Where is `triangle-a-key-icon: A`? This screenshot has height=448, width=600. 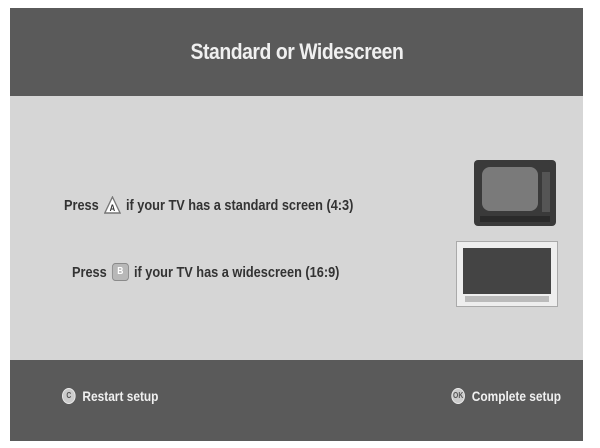 triangle-a-key-icon: A is located at coordinates (112, 204).